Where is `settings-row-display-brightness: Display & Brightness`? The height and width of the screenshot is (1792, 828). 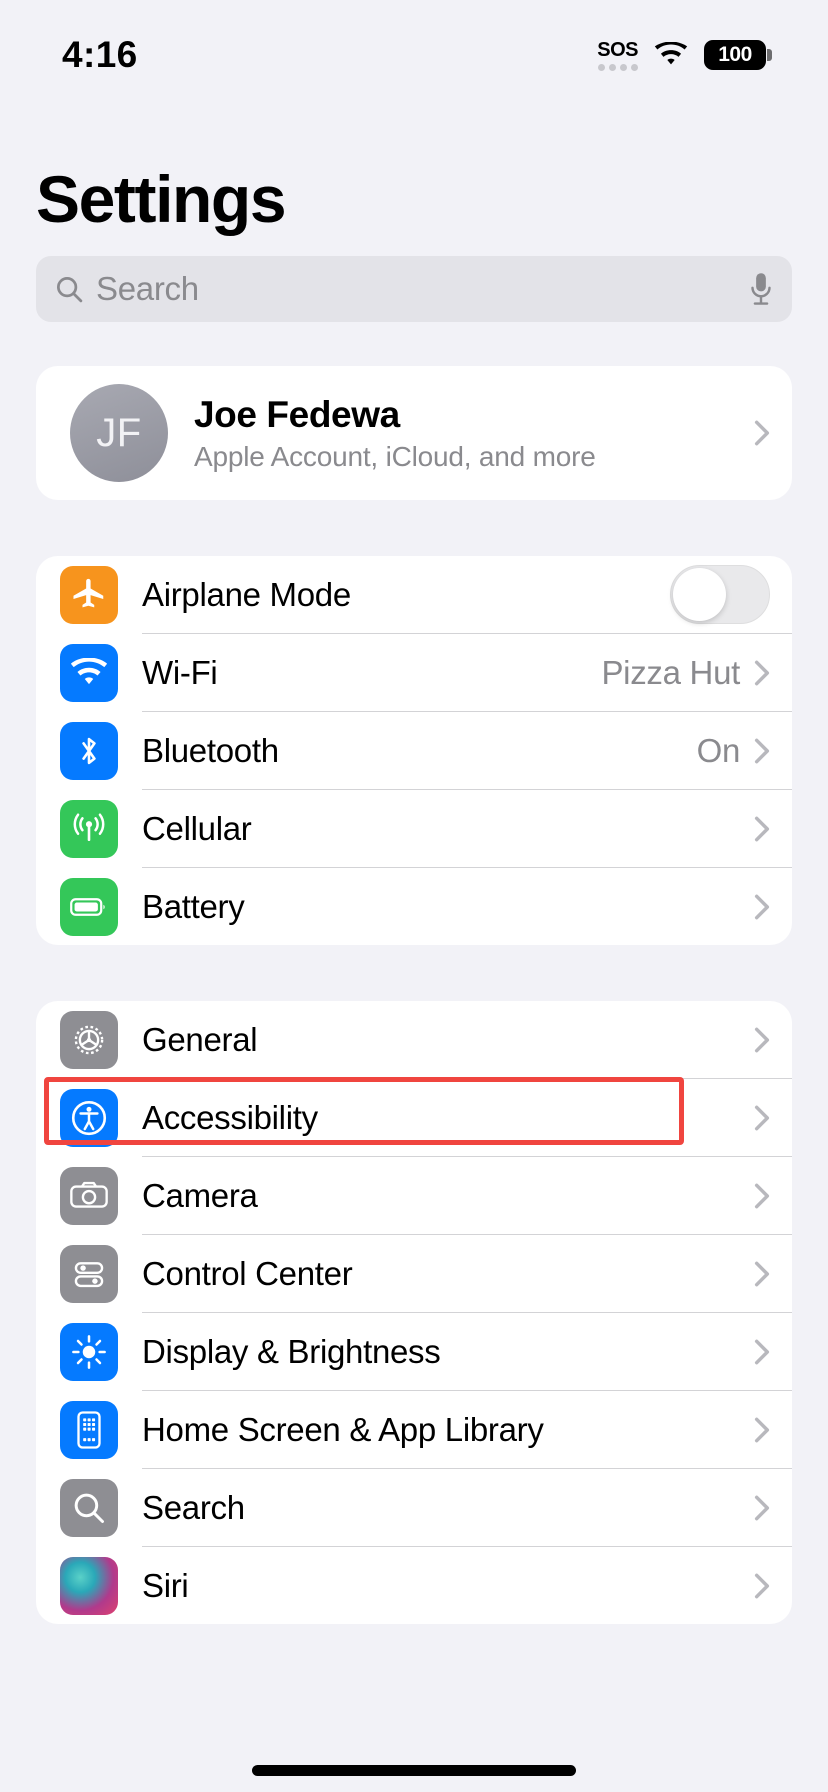 settings-row-display-brightness: Display & Brightness is located at coordinates (414, 1351).